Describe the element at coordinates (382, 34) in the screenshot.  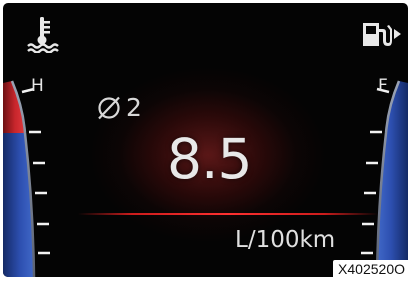
I see `fuel-pump-icon` at that location.